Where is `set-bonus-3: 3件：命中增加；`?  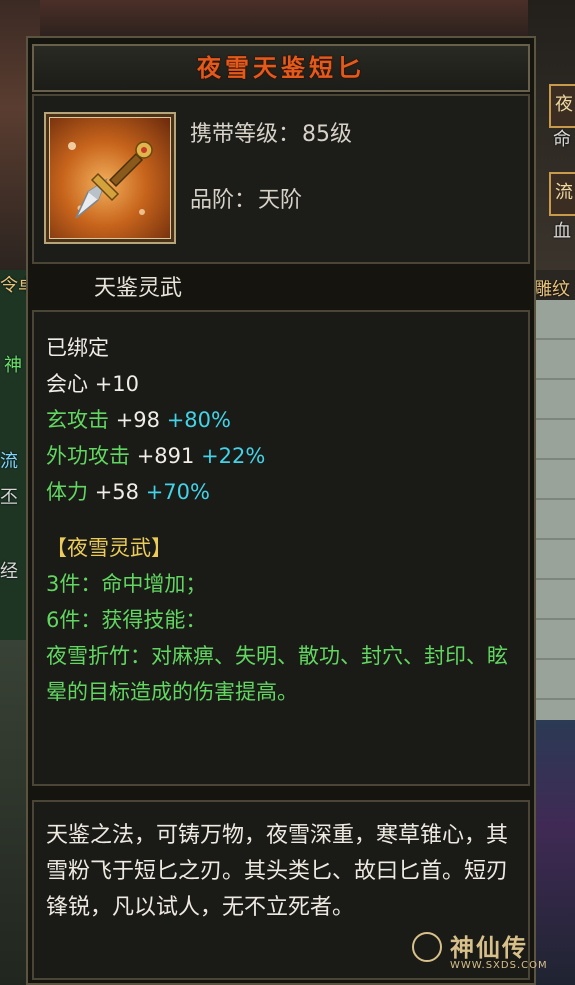 set-bonus-3: 3件：命中增加； is located at coordinates (126, 584).